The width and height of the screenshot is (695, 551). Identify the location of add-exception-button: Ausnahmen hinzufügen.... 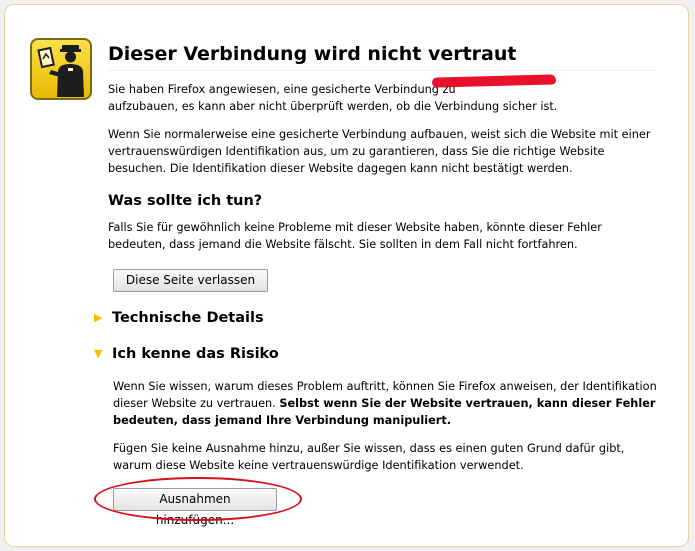
(195, 507).